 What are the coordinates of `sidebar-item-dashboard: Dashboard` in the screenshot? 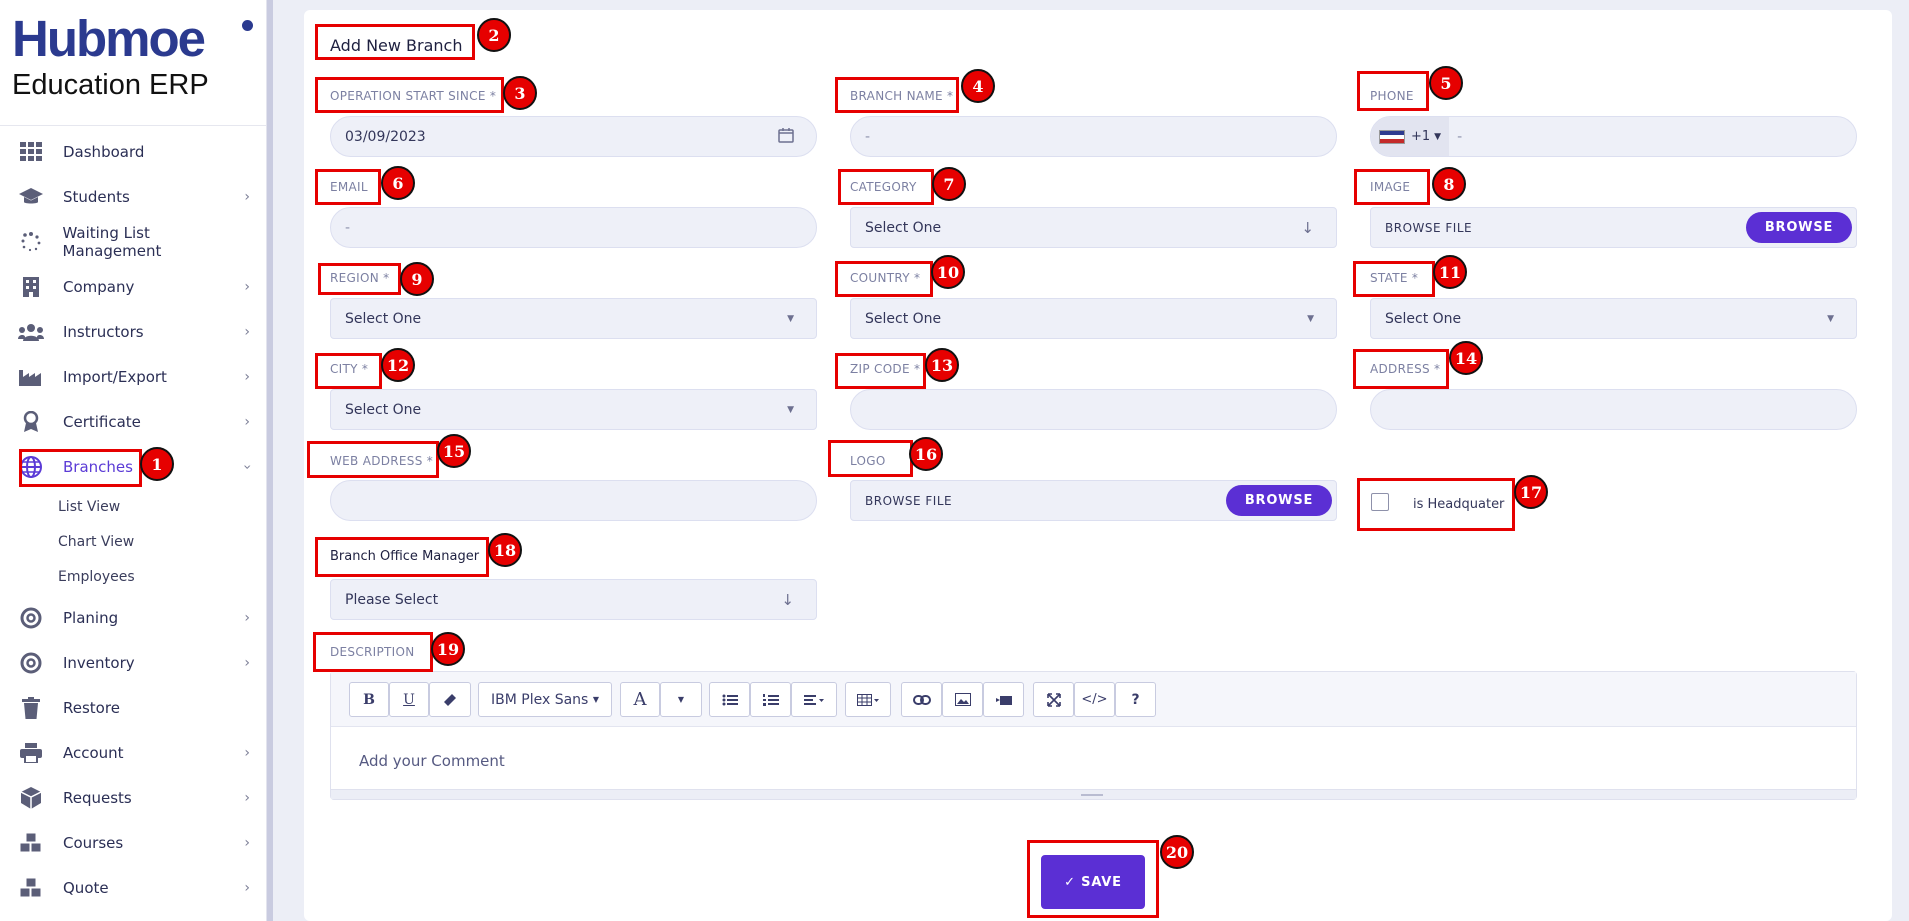 It's located at (134, 152).